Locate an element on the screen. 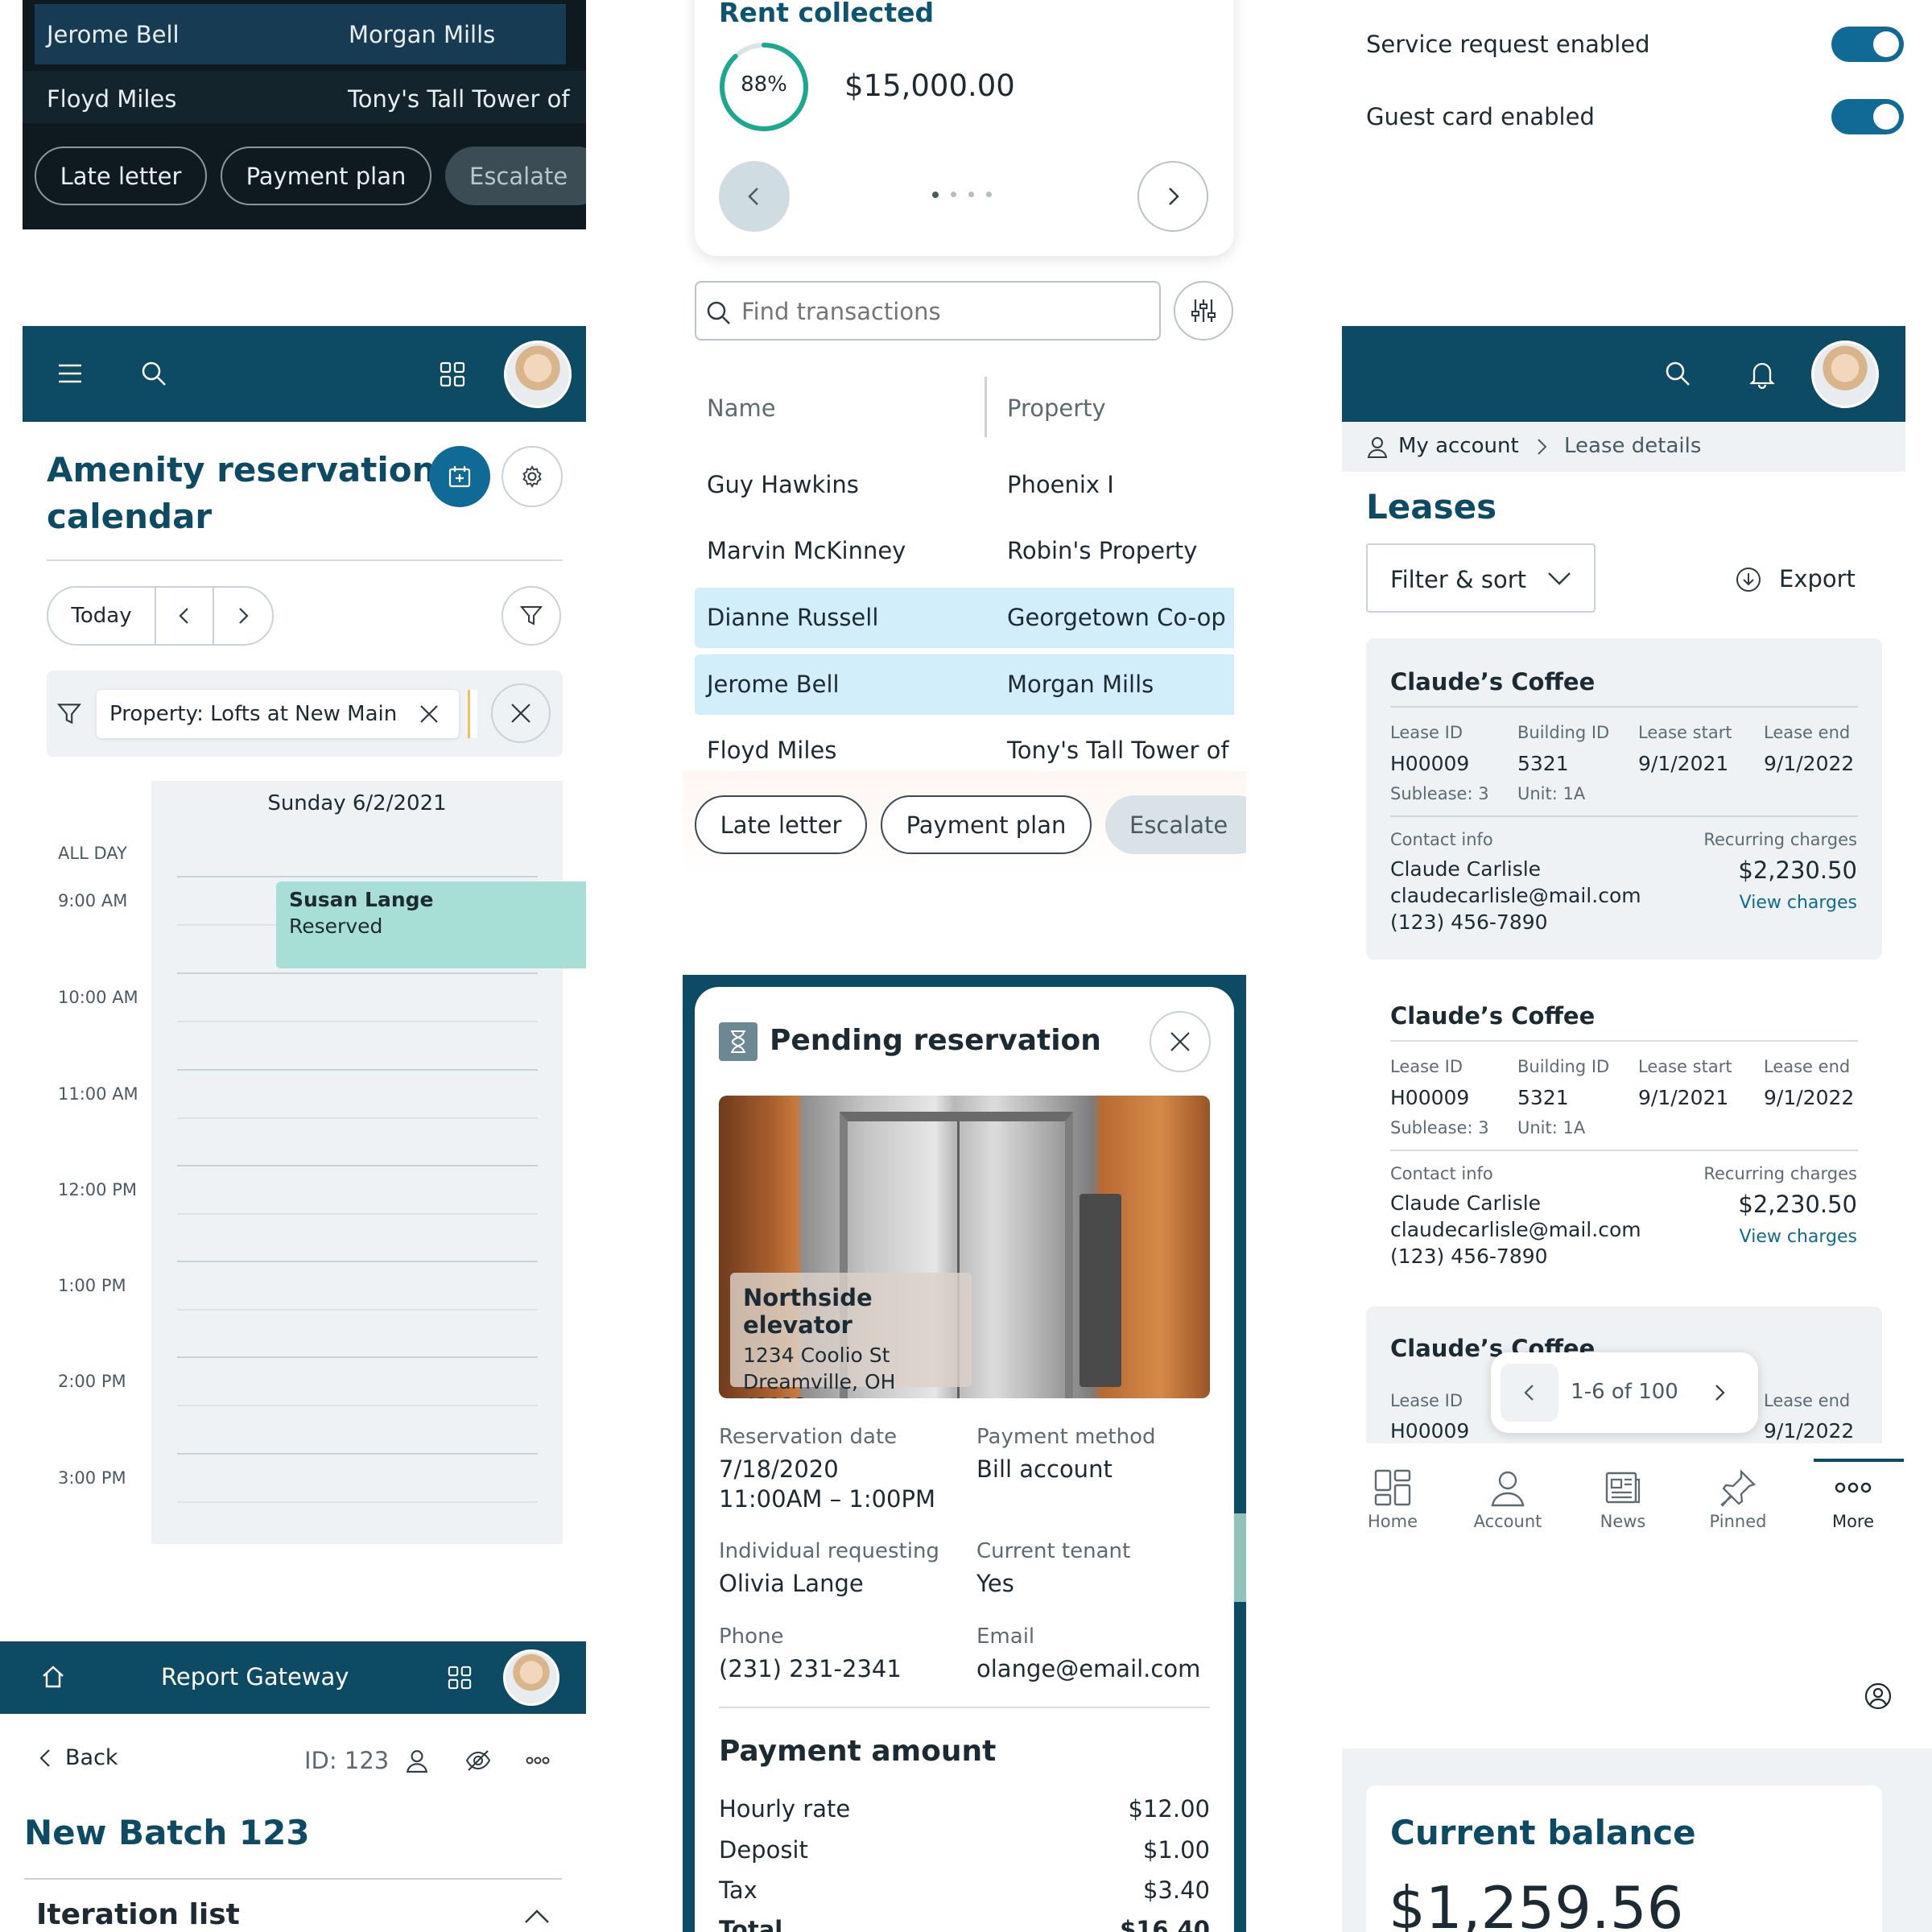  report-title: Report Gateway is located at coordinates (255, 1676).